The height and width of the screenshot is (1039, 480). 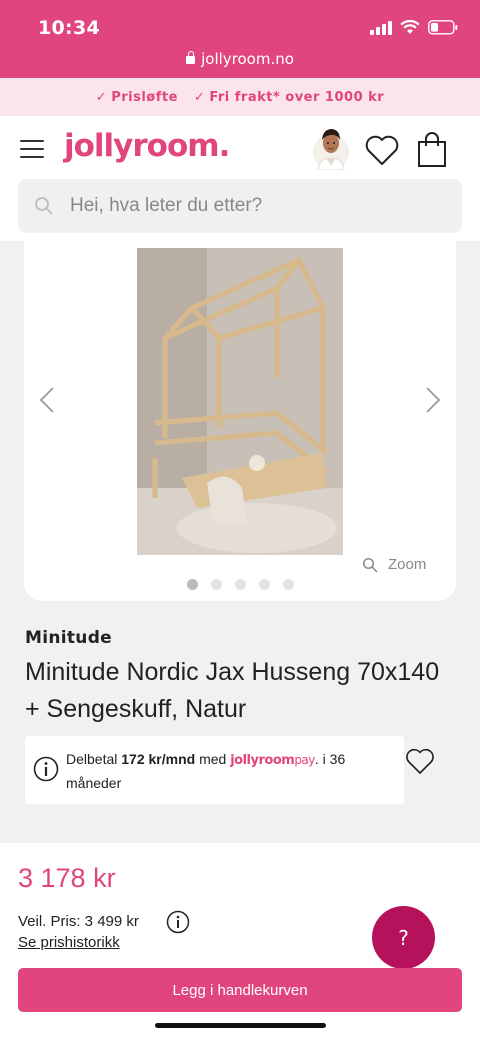 What do you see at coordinates (432, 400) in the screenshot?
I see `next-image-chevron-icon` at bounding box center [432, 400].